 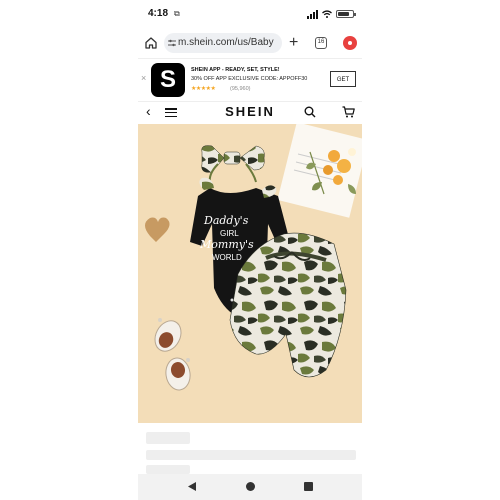 I want to click on back-nav-icon, so click(x=192, y=486).